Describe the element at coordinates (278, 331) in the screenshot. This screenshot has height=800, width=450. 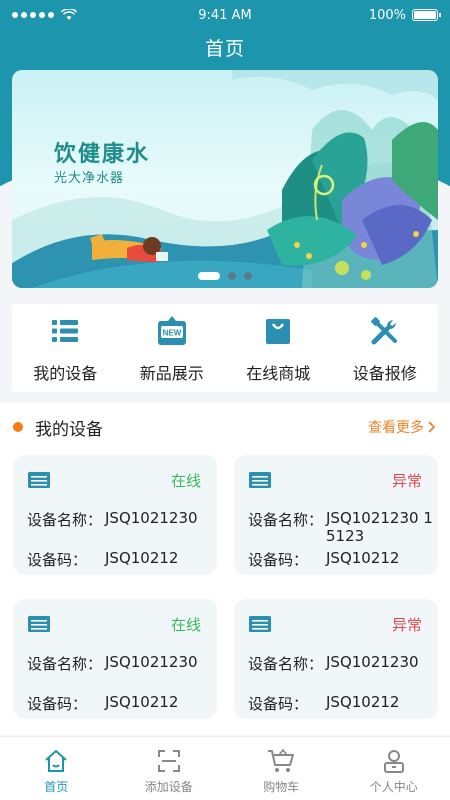
I see `shopping-bag-icon` at that location.